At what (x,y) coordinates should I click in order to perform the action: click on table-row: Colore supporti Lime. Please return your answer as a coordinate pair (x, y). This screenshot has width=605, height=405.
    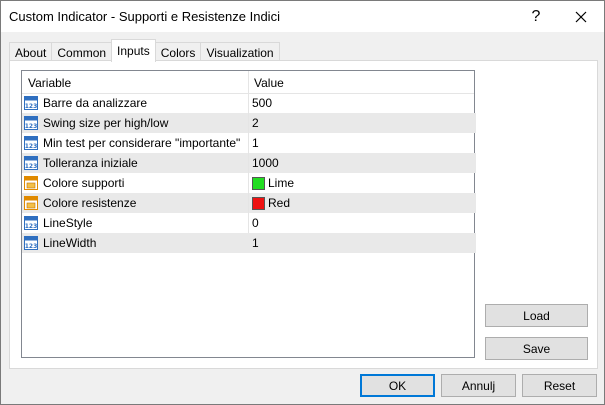
    Looking at the image, I should click on (249, 183).